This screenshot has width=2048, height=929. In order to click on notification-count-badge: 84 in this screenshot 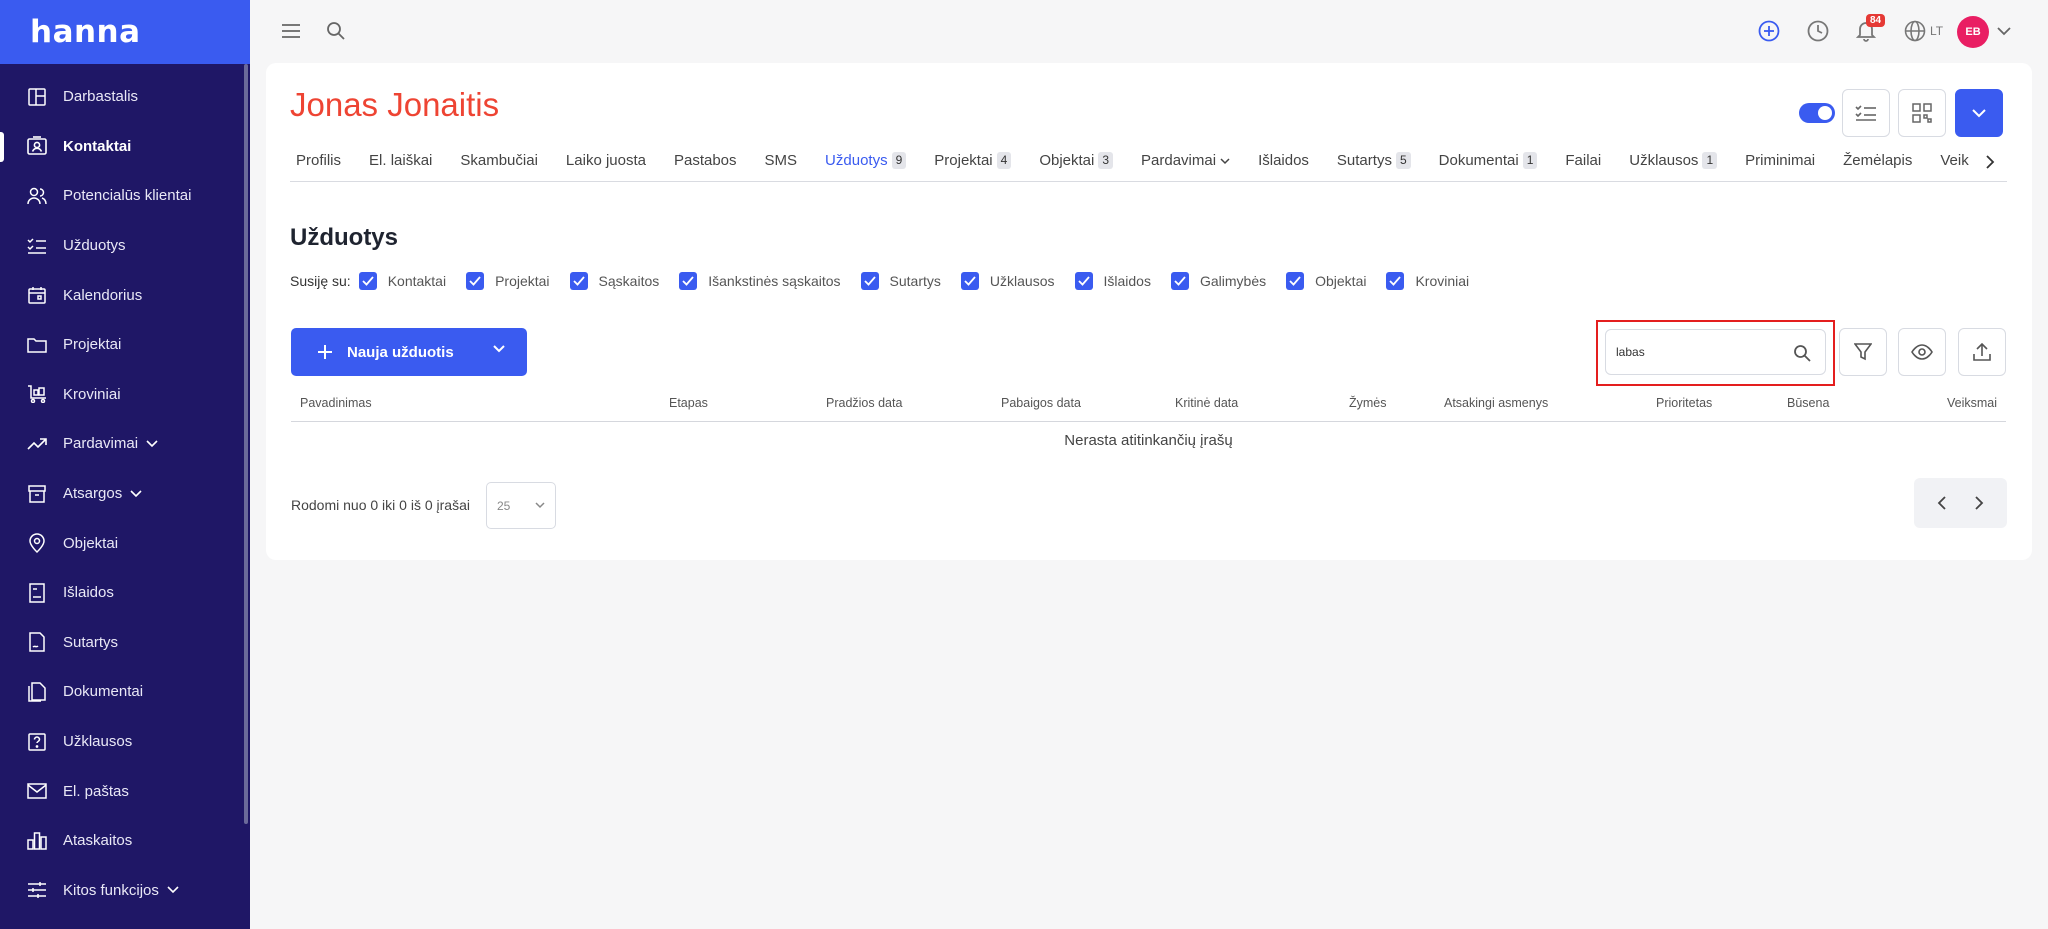, I will do `click(1876, 20)`.